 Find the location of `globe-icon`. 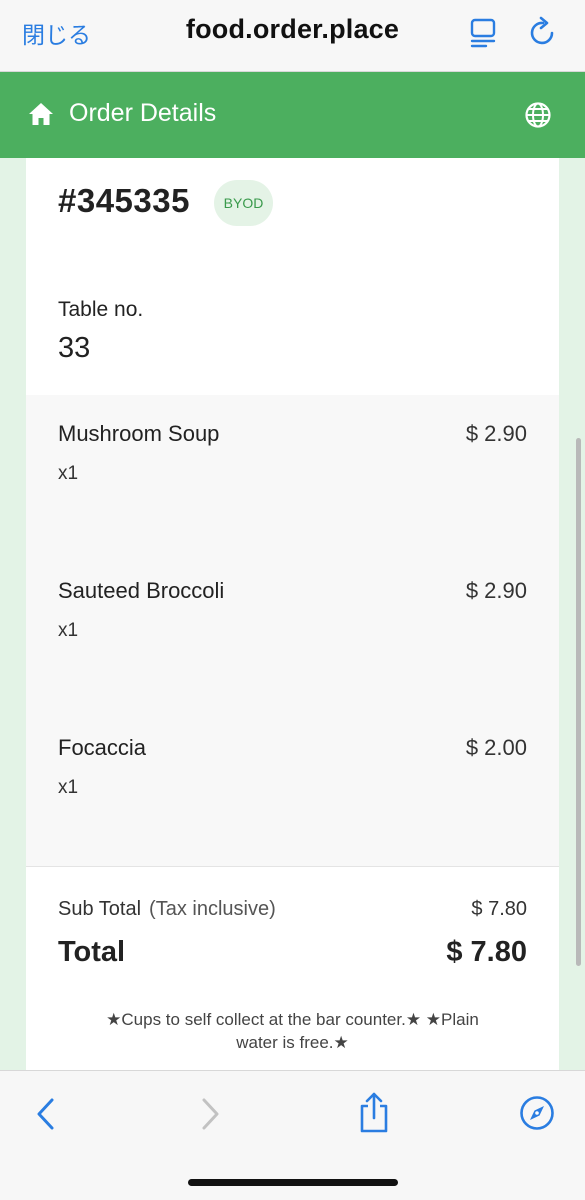

globe-icon is located at coordinates (538, 115).